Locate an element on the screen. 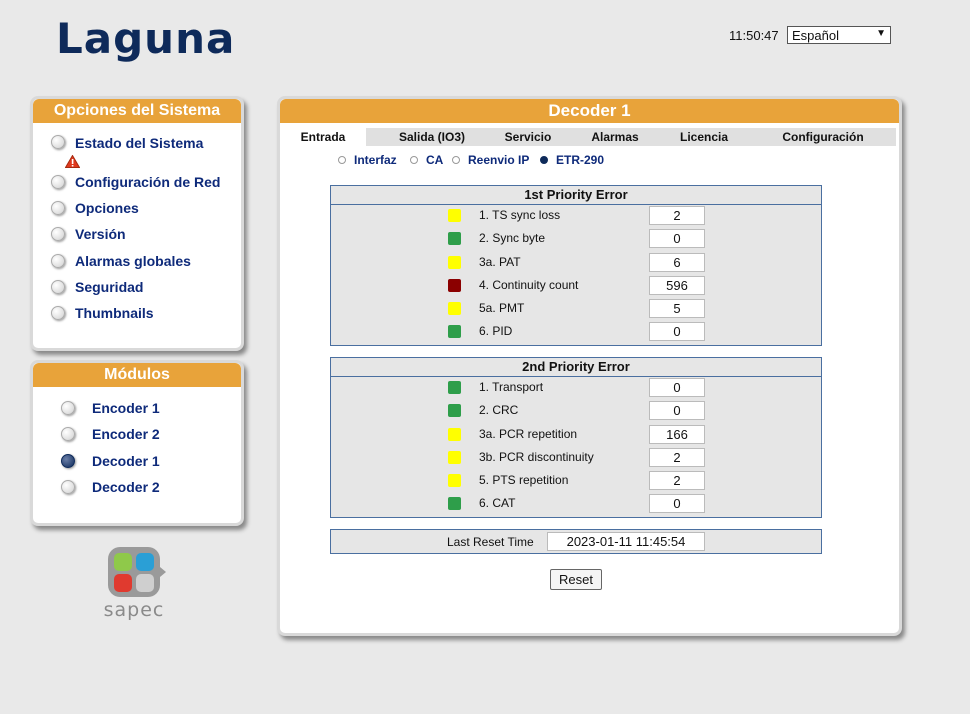  error-row: 4. Continuity count 596 is located at coordinates (576, 286).